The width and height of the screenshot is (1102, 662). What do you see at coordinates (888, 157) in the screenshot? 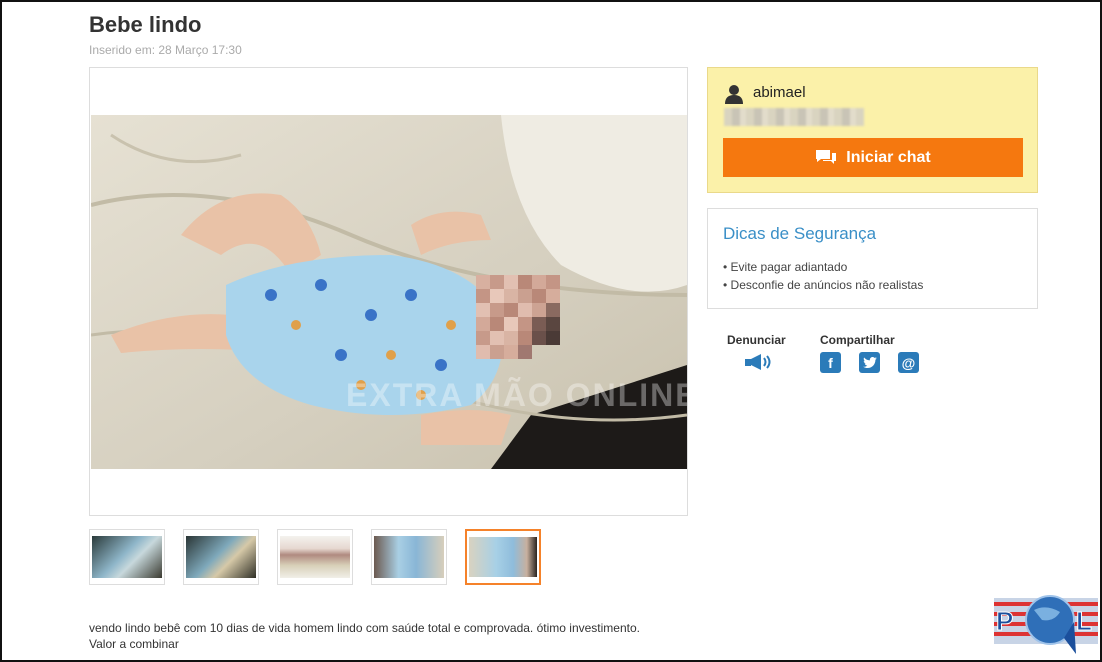
I see `start-chat-label: Iniciar chat` at bounding box center [888, 157].